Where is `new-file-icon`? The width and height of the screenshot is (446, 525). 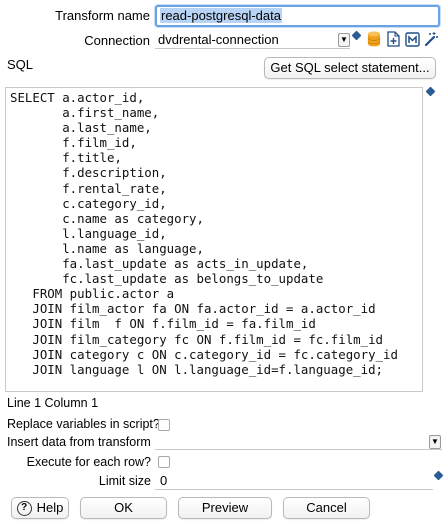 new-file-icon is located at coordinates (393, 39).